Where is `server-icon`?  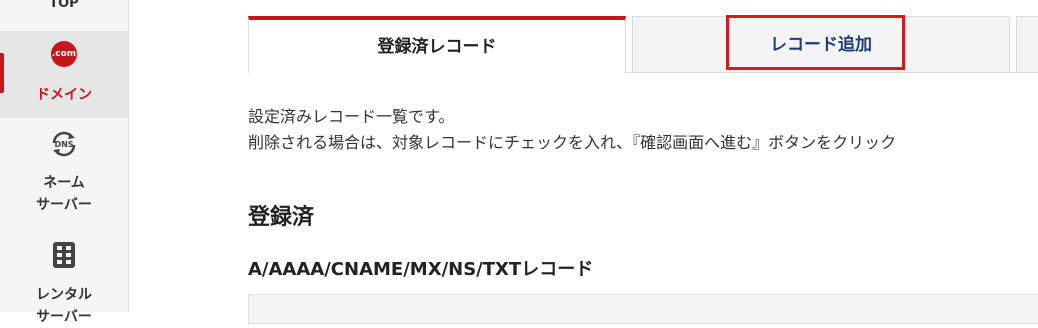
server-icon is located at coordinates (64, 255).